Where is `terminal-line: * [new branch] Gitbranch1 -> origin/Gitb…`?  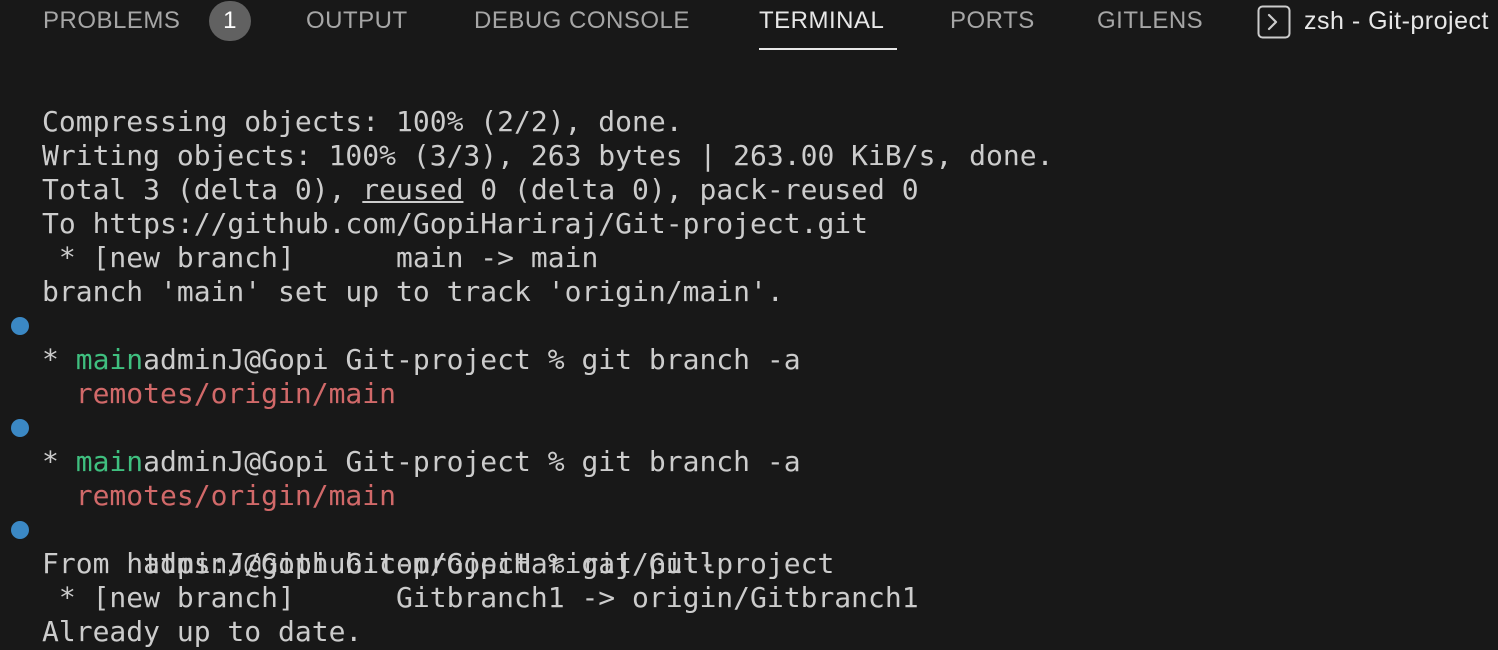 terminal-line: * [new branch] Gitbranch1 -> origin/Gitb… is located at coordinates (480, 597).